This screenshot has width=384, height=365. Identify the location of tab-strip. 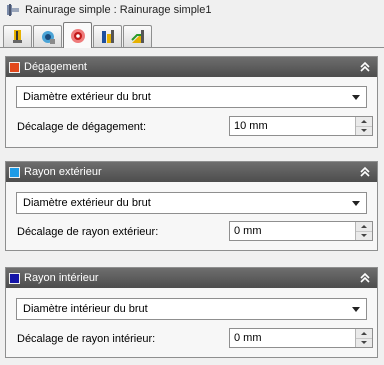
(78, 35).